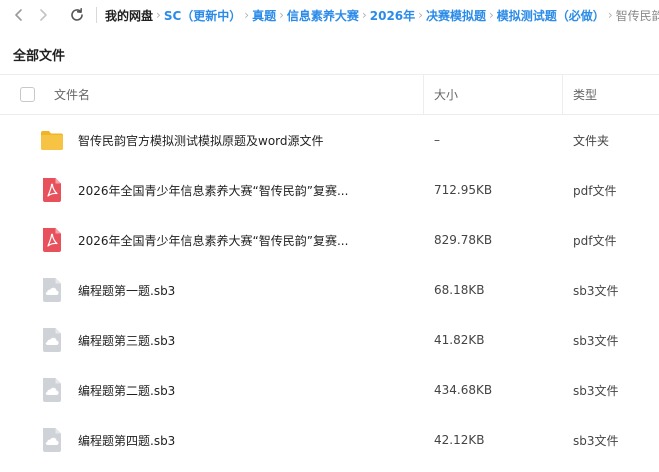 This screenshot has height=472, width=659. Describe the element at coordinates (39, 56) in the screenshot. I see `page-title: 全部文件` at that location.